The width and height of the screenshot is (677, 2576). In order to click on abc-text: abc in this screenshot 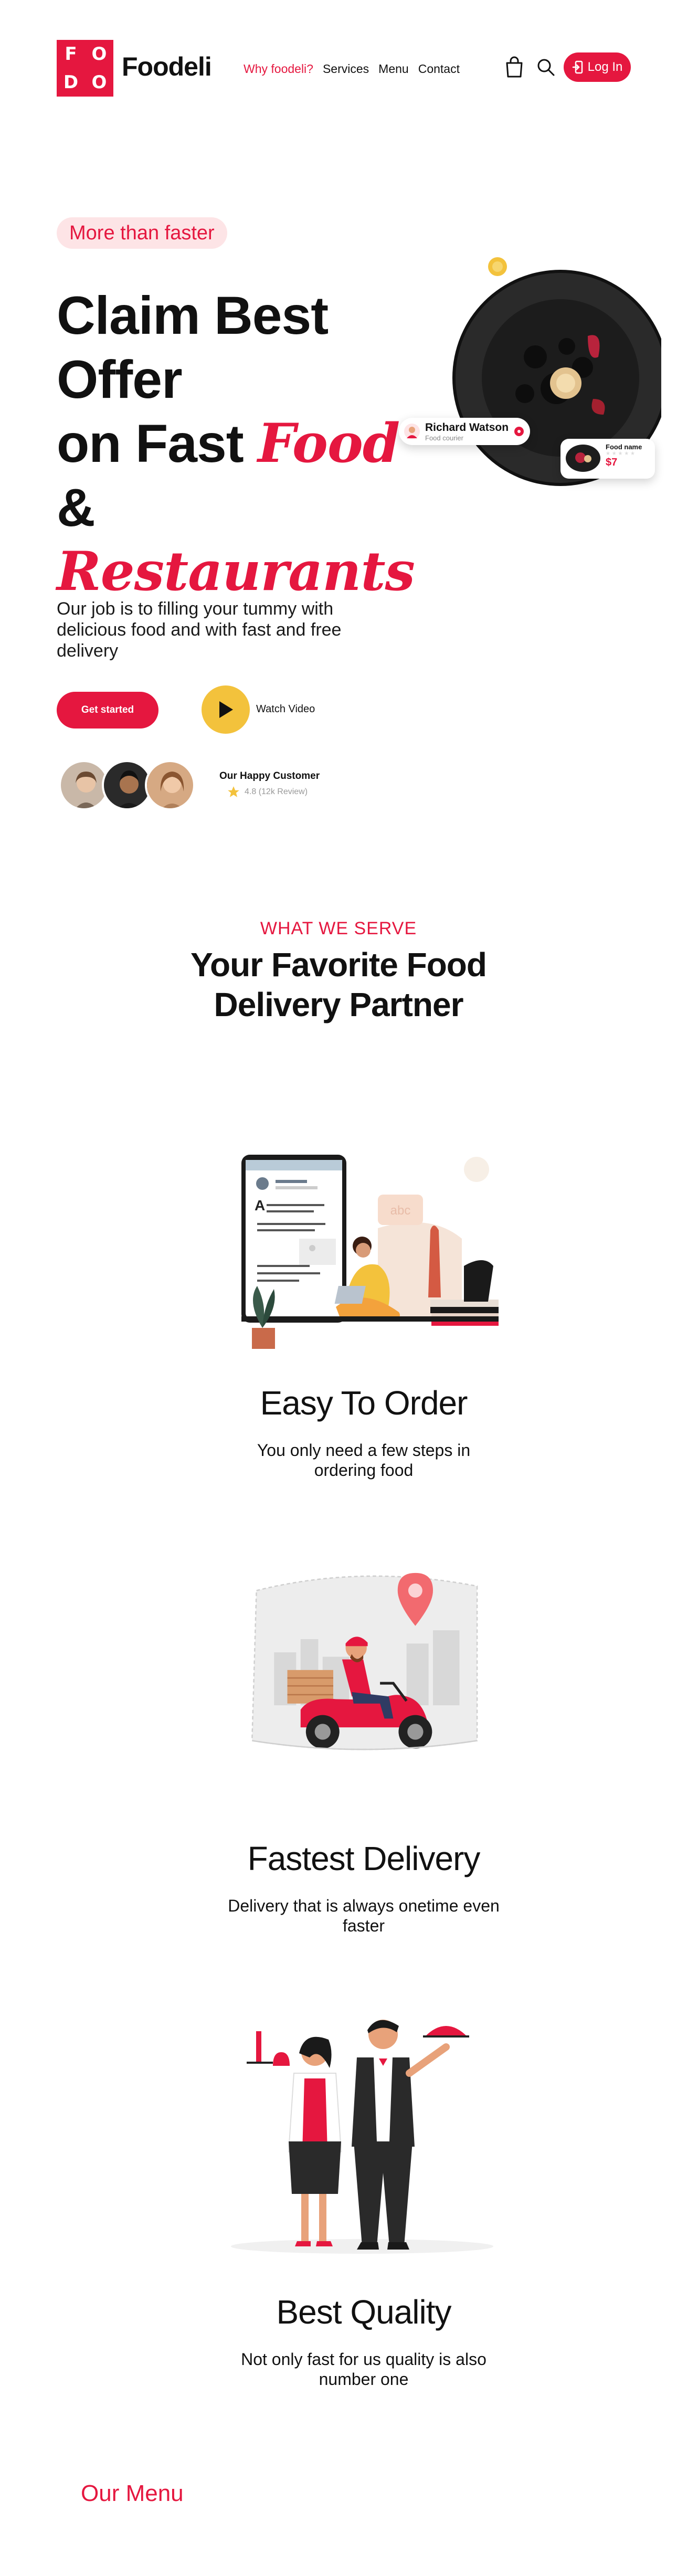, I will do `click(401, 1210)`.